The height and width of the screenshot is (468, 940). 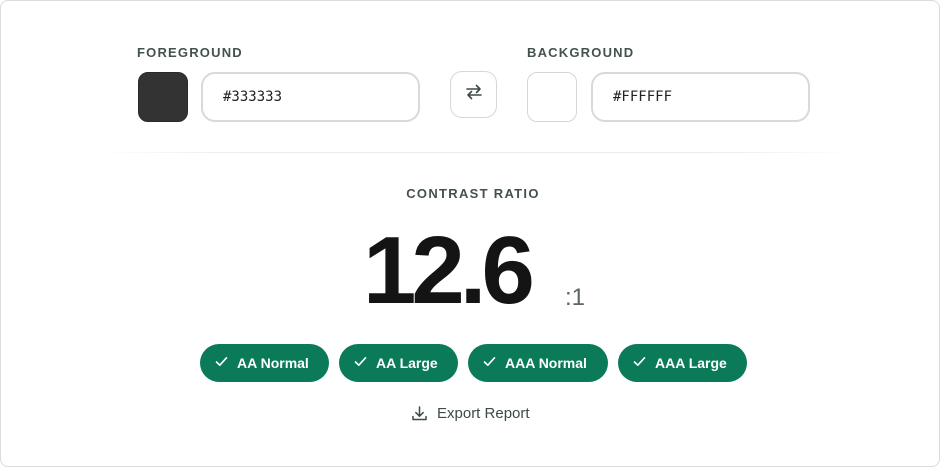 What do you see at coordinates (449, 270) in the screenshot?
I see `contrast-ratio-value: 12.6` at bounding box center [449, 270].